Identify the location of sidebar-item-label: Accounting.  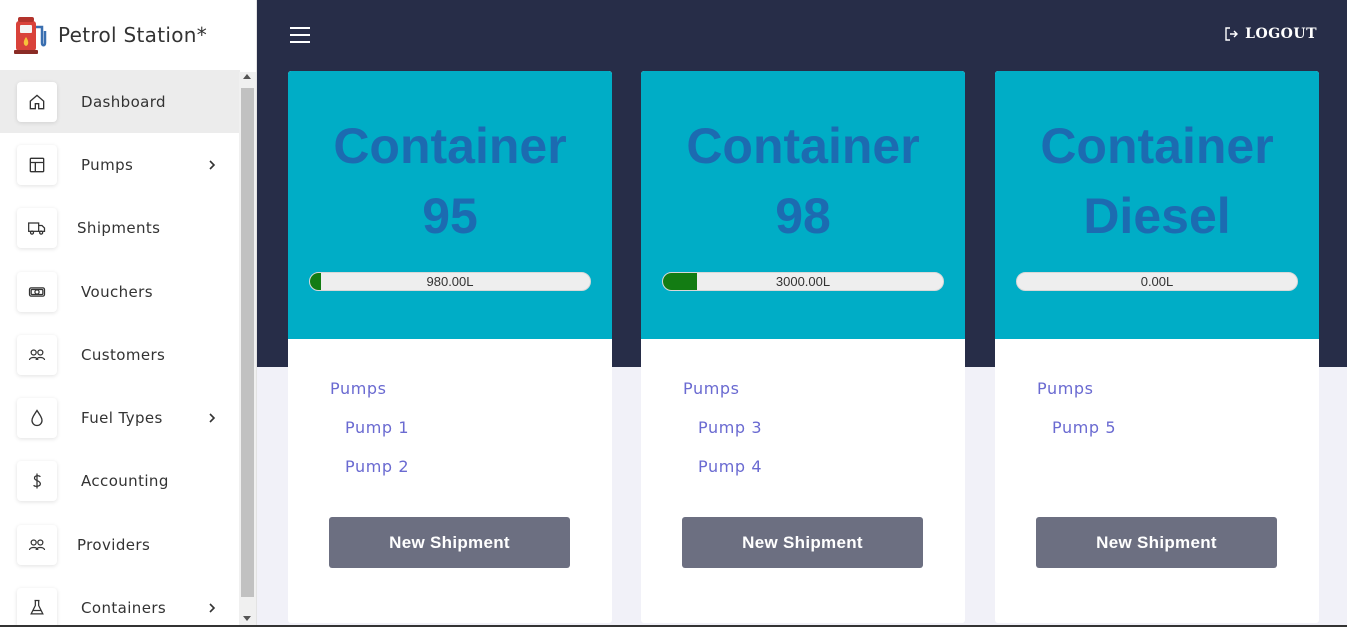
(125, 481).